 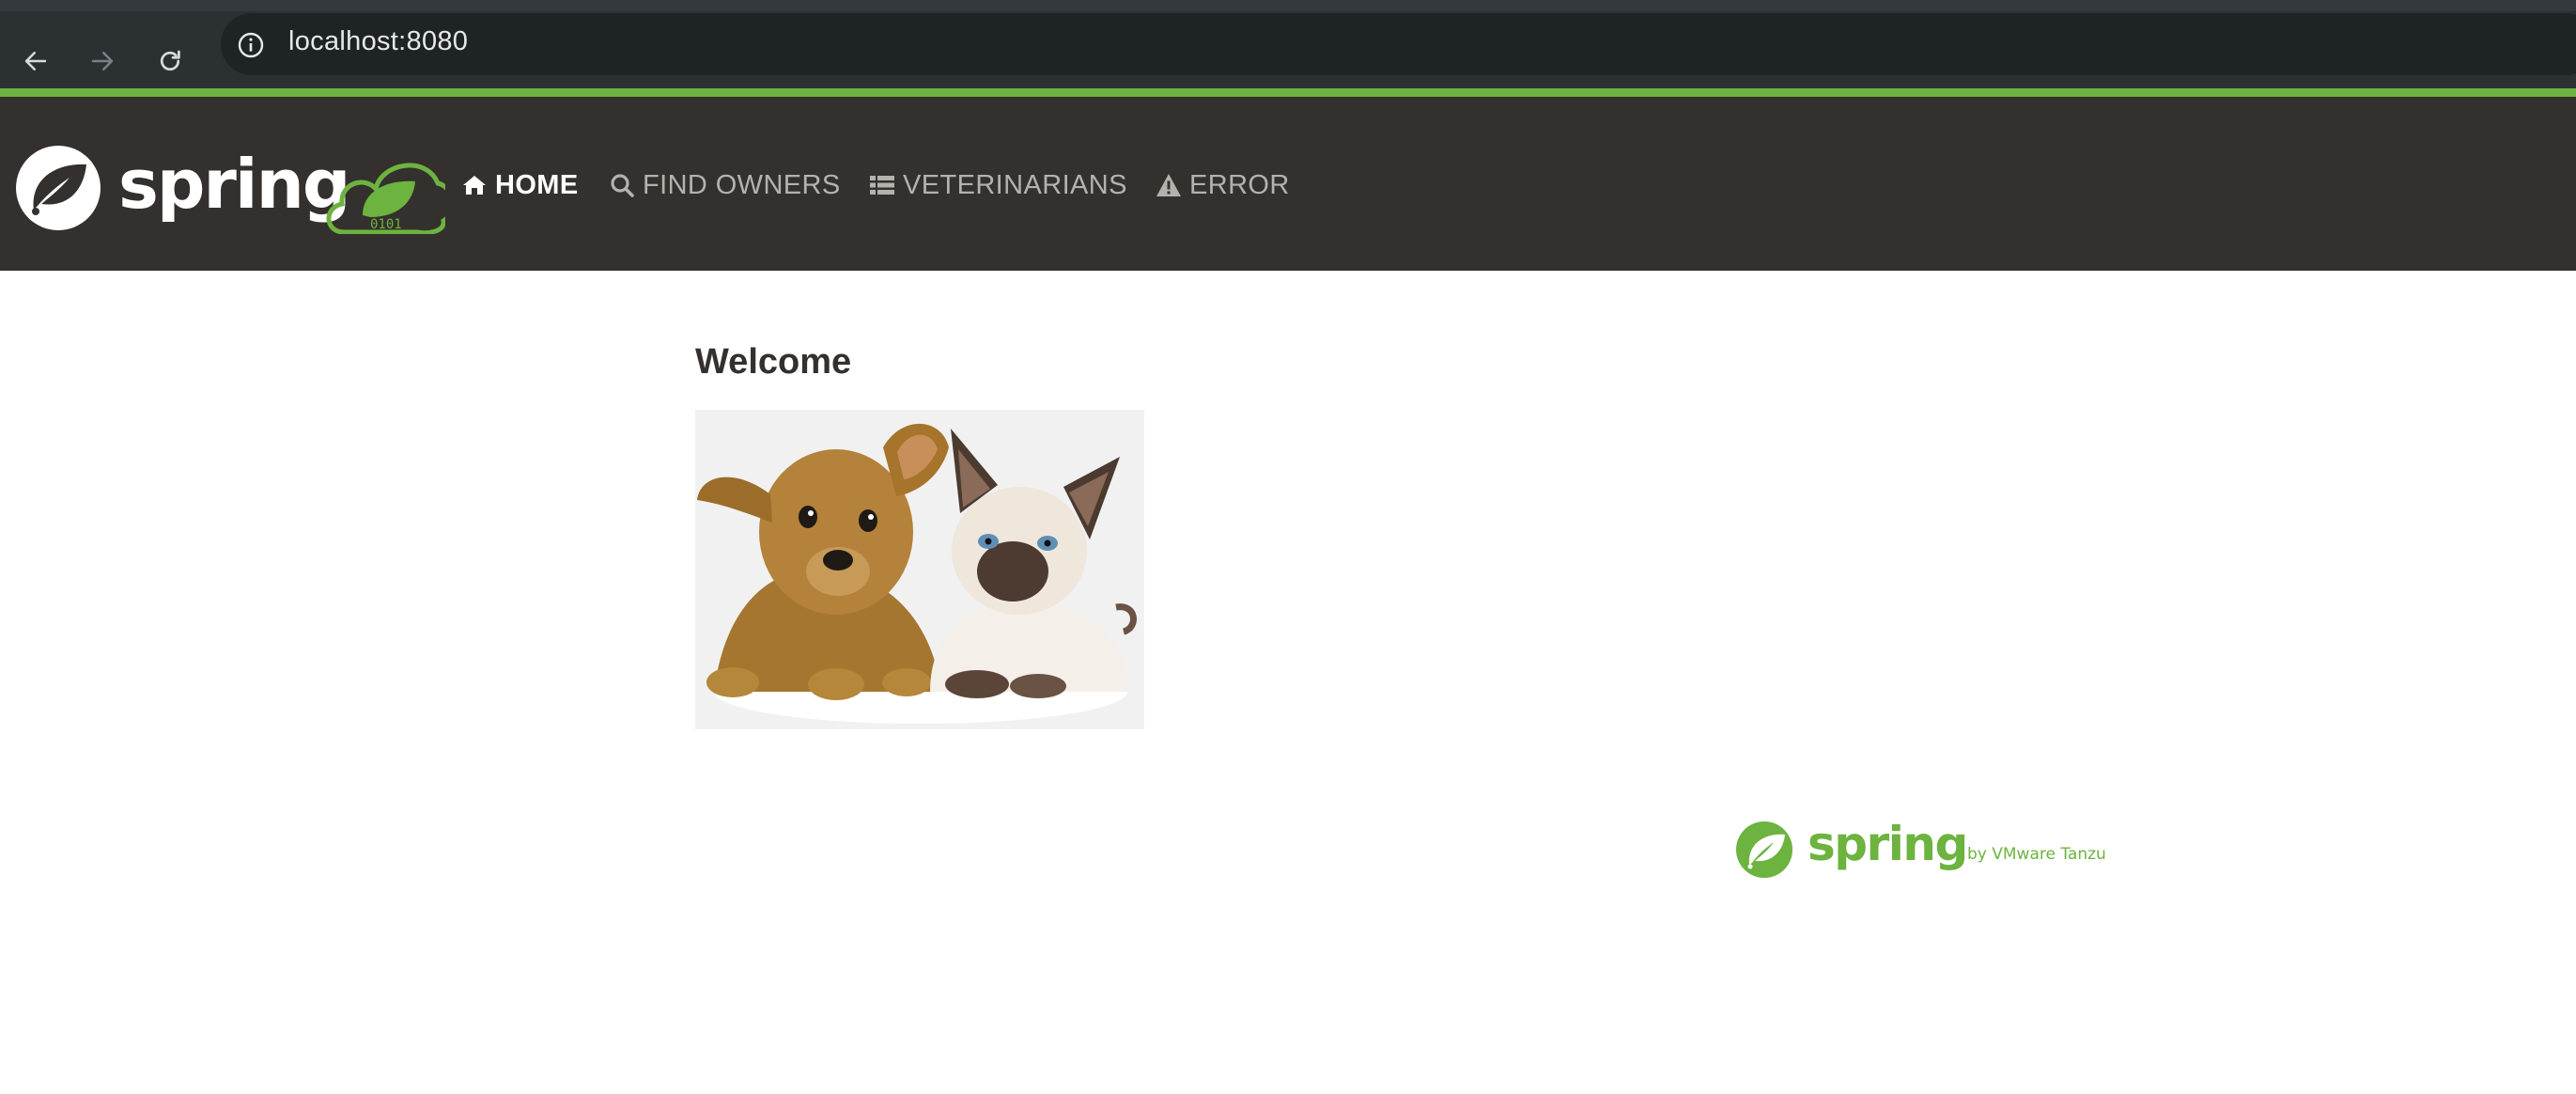 I want to click on nav-item-error: ERROR, so click(x=1223, y=185).